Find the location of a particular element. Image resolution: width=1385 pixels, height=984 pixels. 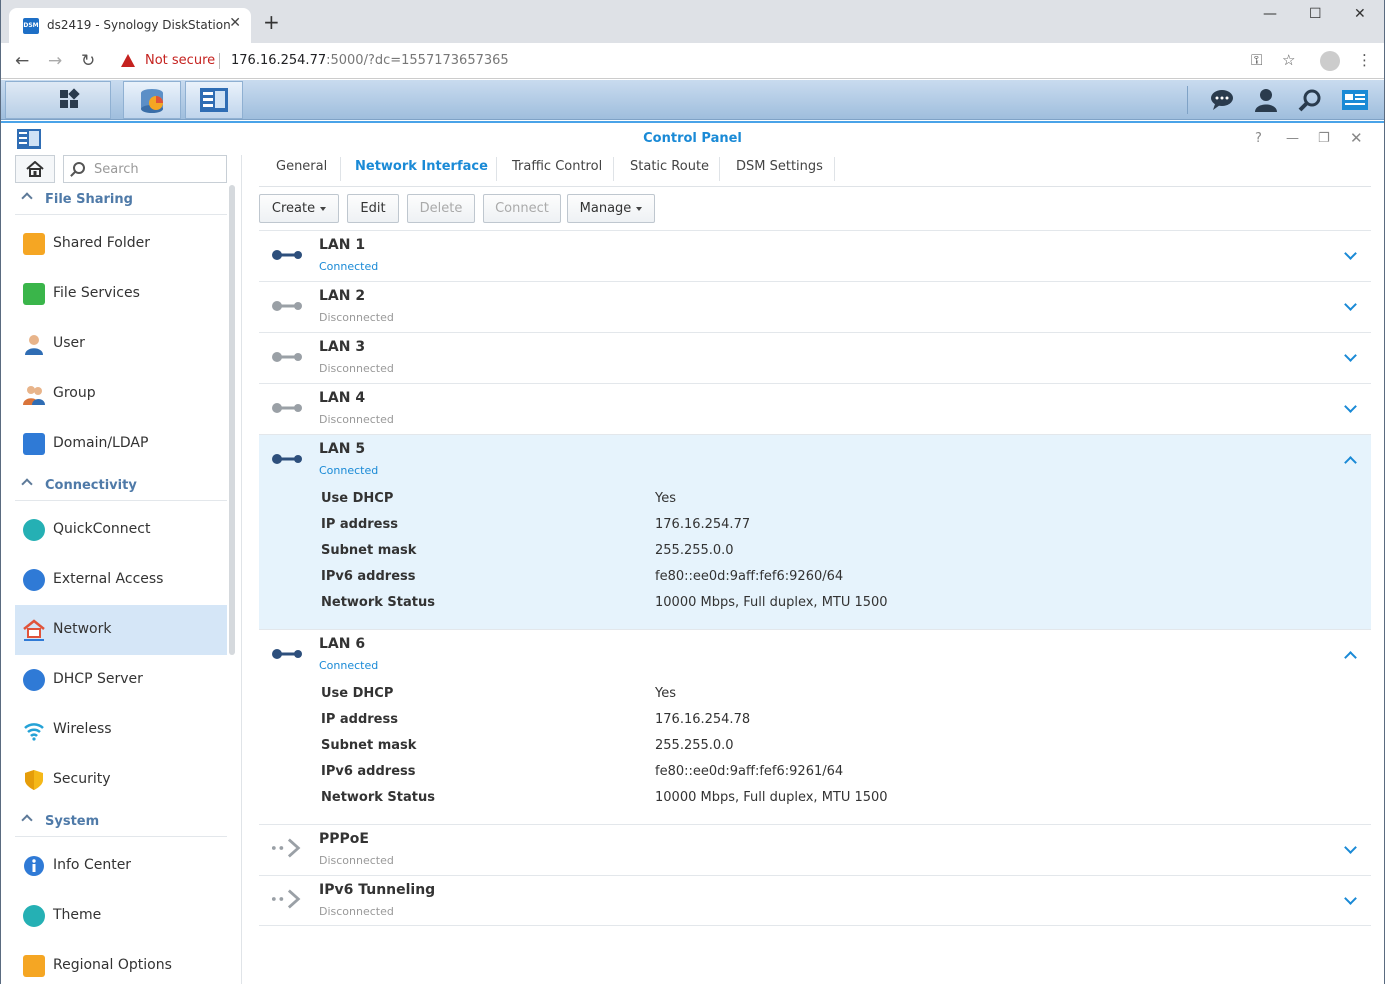

widgets-icon is located at coordinates (1355, 100).